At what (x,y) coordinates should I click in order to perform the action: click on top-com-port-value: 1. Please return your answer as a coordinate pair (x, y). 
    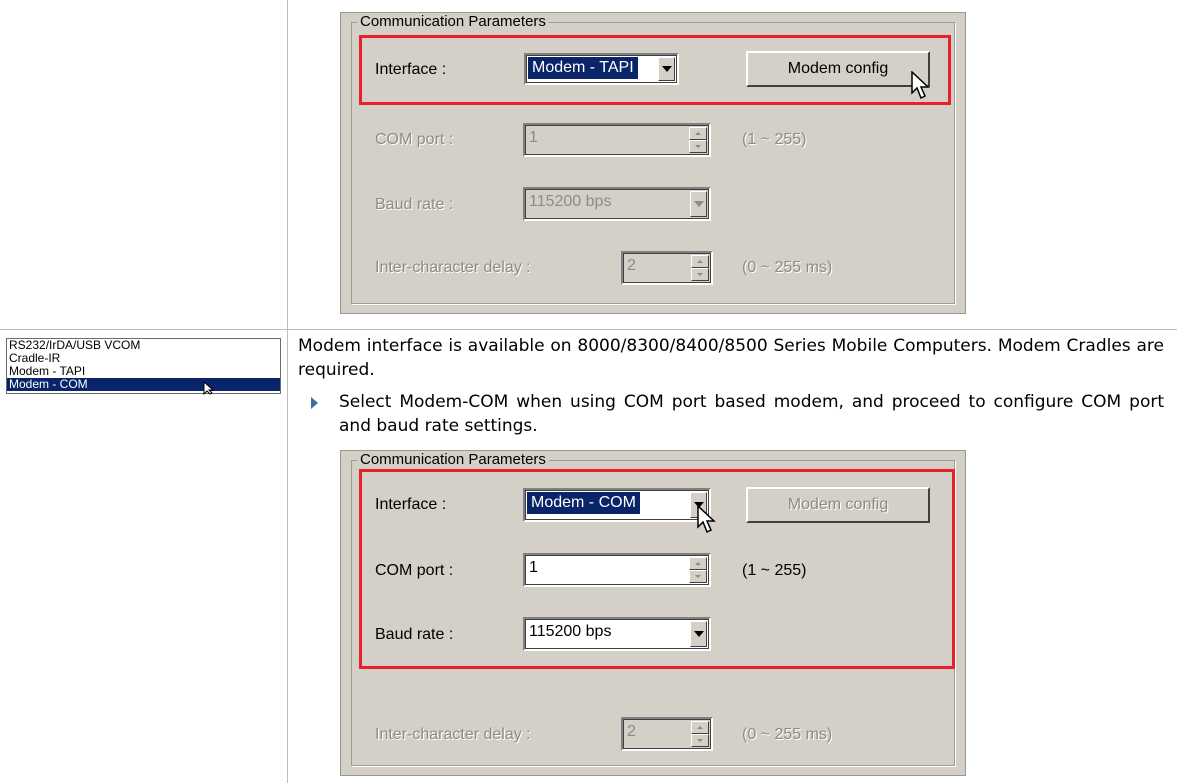
    Looking at the image, I should click on (533, 137).